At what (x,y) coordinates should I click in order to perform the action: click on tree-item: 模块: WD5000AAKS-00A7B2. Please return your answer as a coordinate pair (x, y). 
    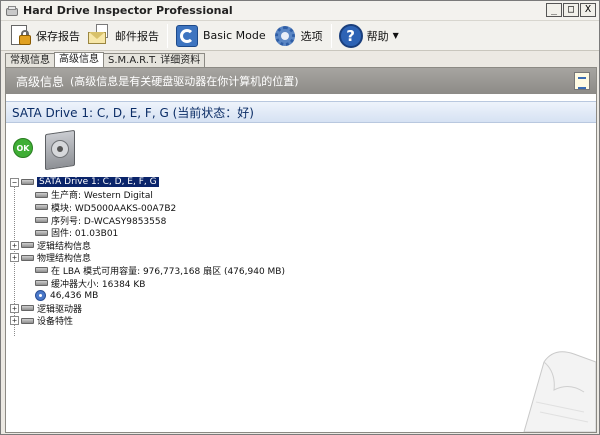
    Looking at the image, I should click on (290, 207).